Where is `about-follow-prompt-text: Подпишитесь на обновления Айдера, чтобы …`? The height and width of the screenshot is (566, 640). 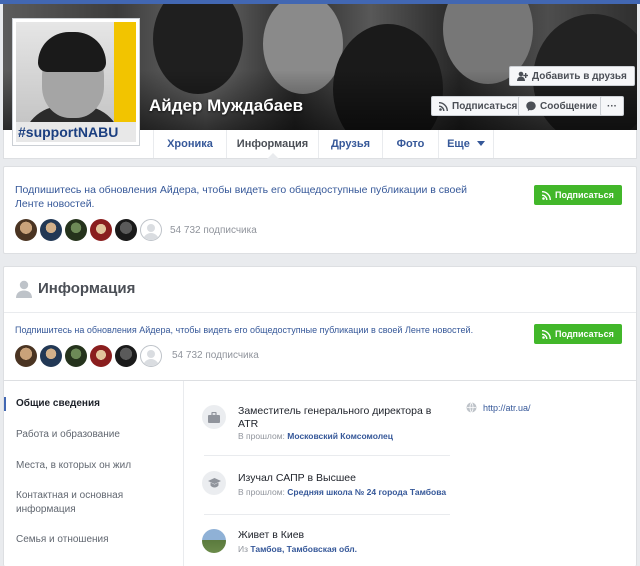 about-follow-prompt-text: Подпишитесь на обновления Айдера, чтобы … is located at coordinates (244, 330).